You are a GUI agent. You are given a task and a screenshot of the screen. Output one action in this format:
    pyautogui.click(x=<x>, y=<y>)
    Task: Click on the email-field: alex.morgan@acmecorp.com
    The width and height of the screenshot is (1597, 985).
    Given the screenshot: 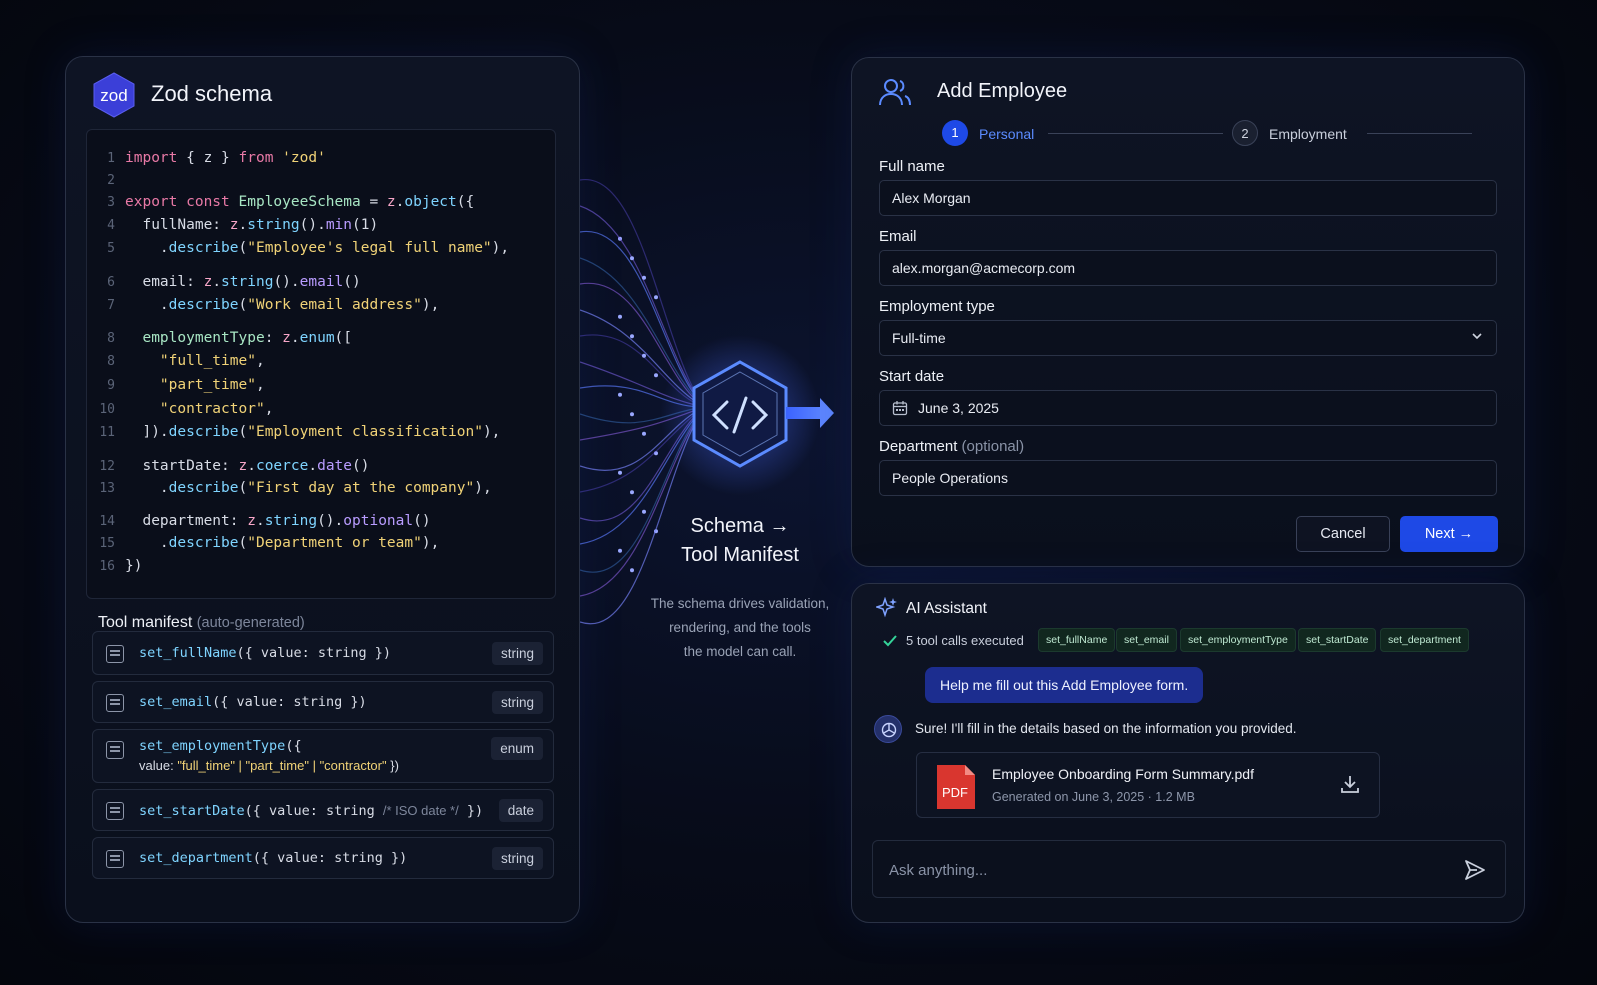 What is the action you would take?
    pyautogui.click(x=1188, y=268)
    